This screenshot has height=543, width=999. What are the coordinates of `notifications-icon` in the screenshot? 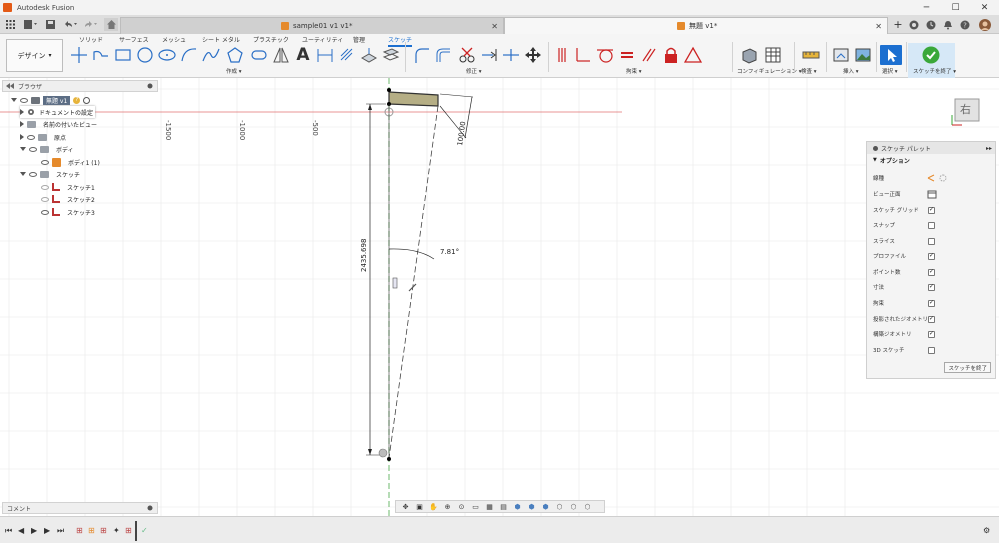 It's located at (948, 24).